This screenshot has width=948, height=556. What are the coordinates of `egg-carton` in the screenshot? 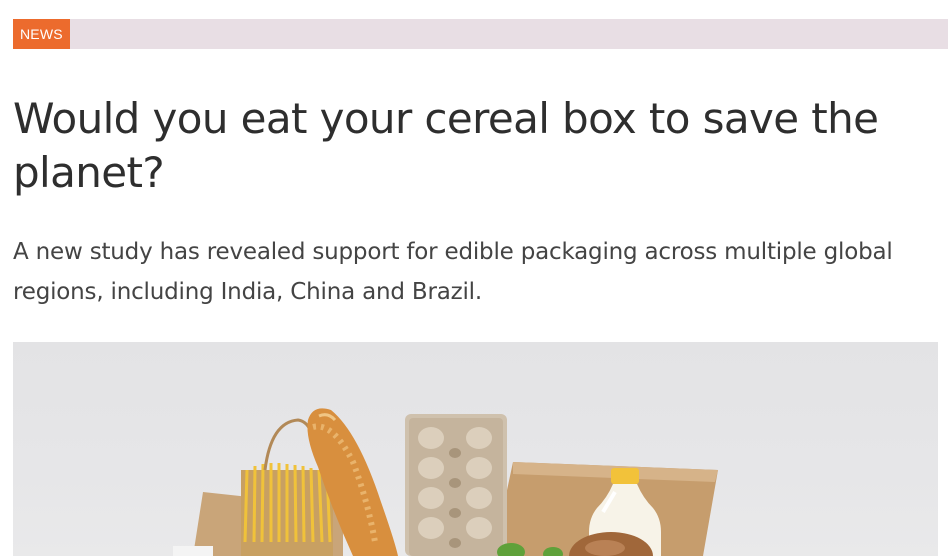 It's located at (456, 485).